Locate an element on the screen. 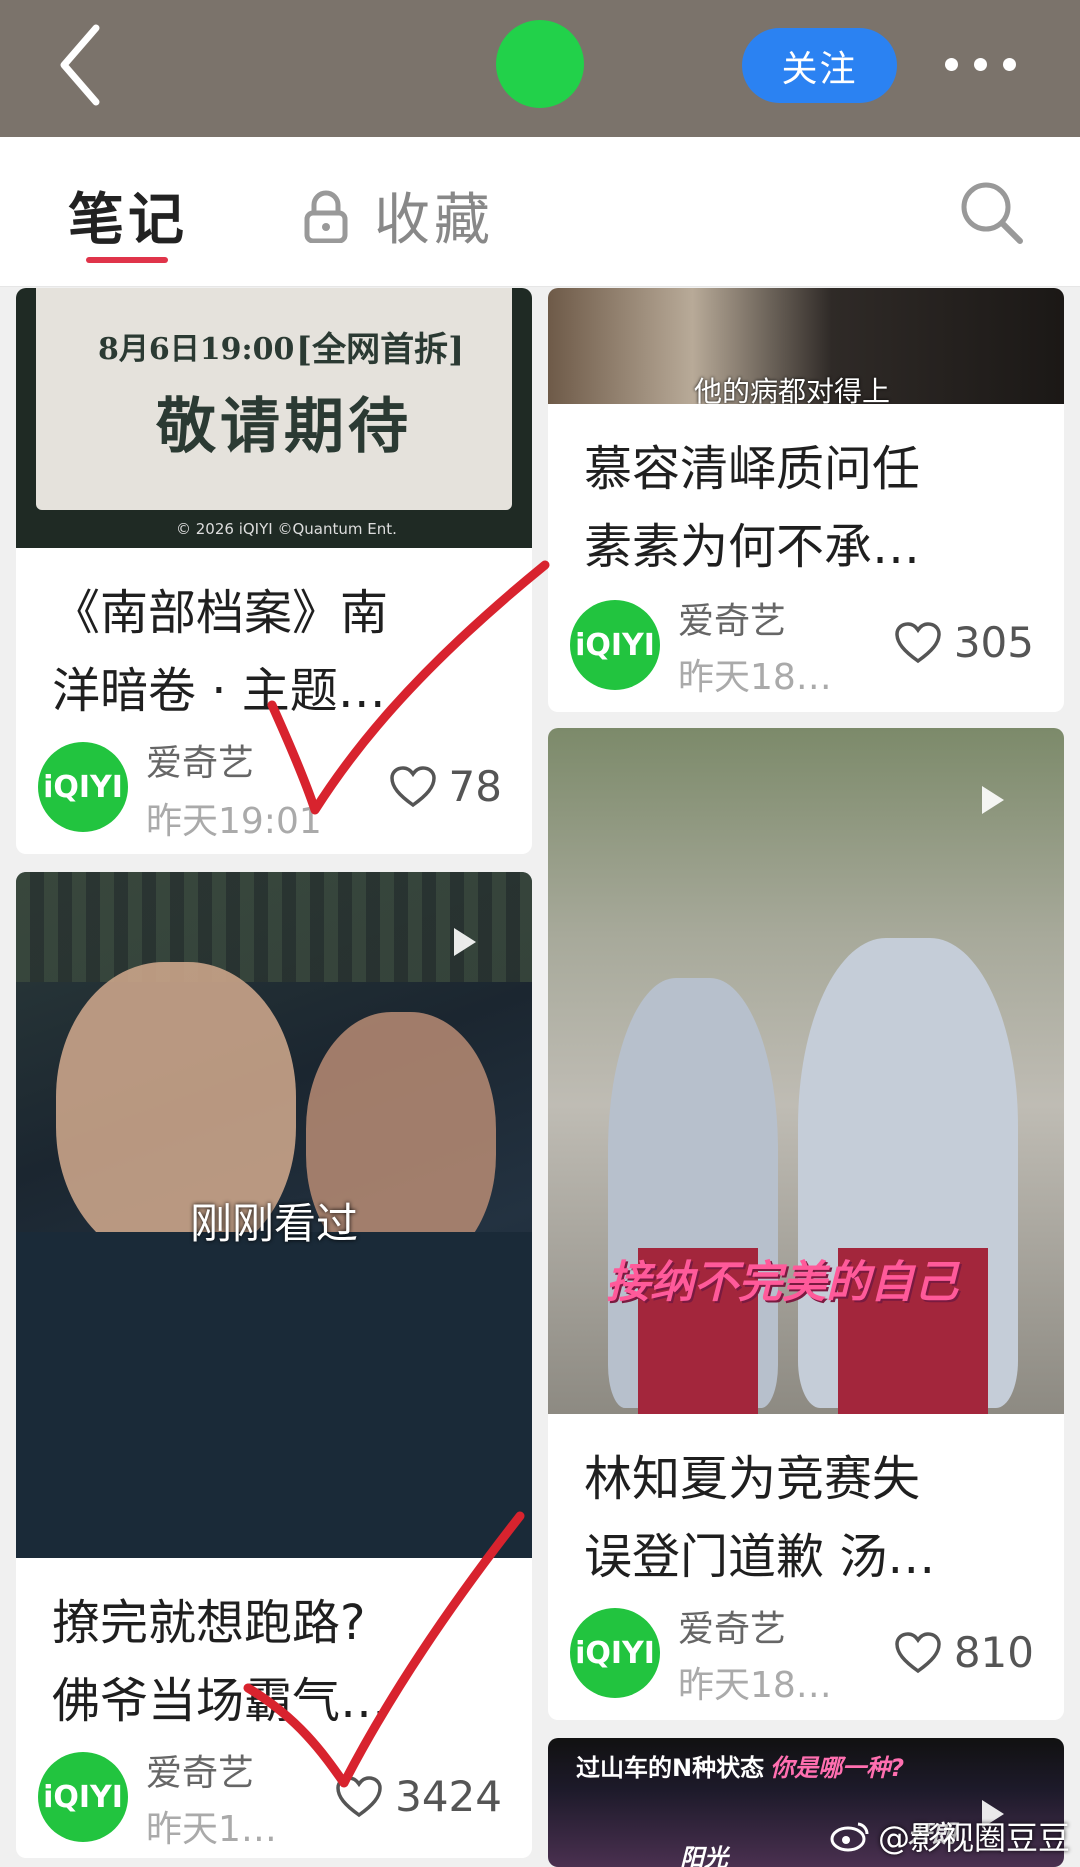 The image size is (1080, 1867). post-time: 昨天19:01 is located at coordinates (234, 821).